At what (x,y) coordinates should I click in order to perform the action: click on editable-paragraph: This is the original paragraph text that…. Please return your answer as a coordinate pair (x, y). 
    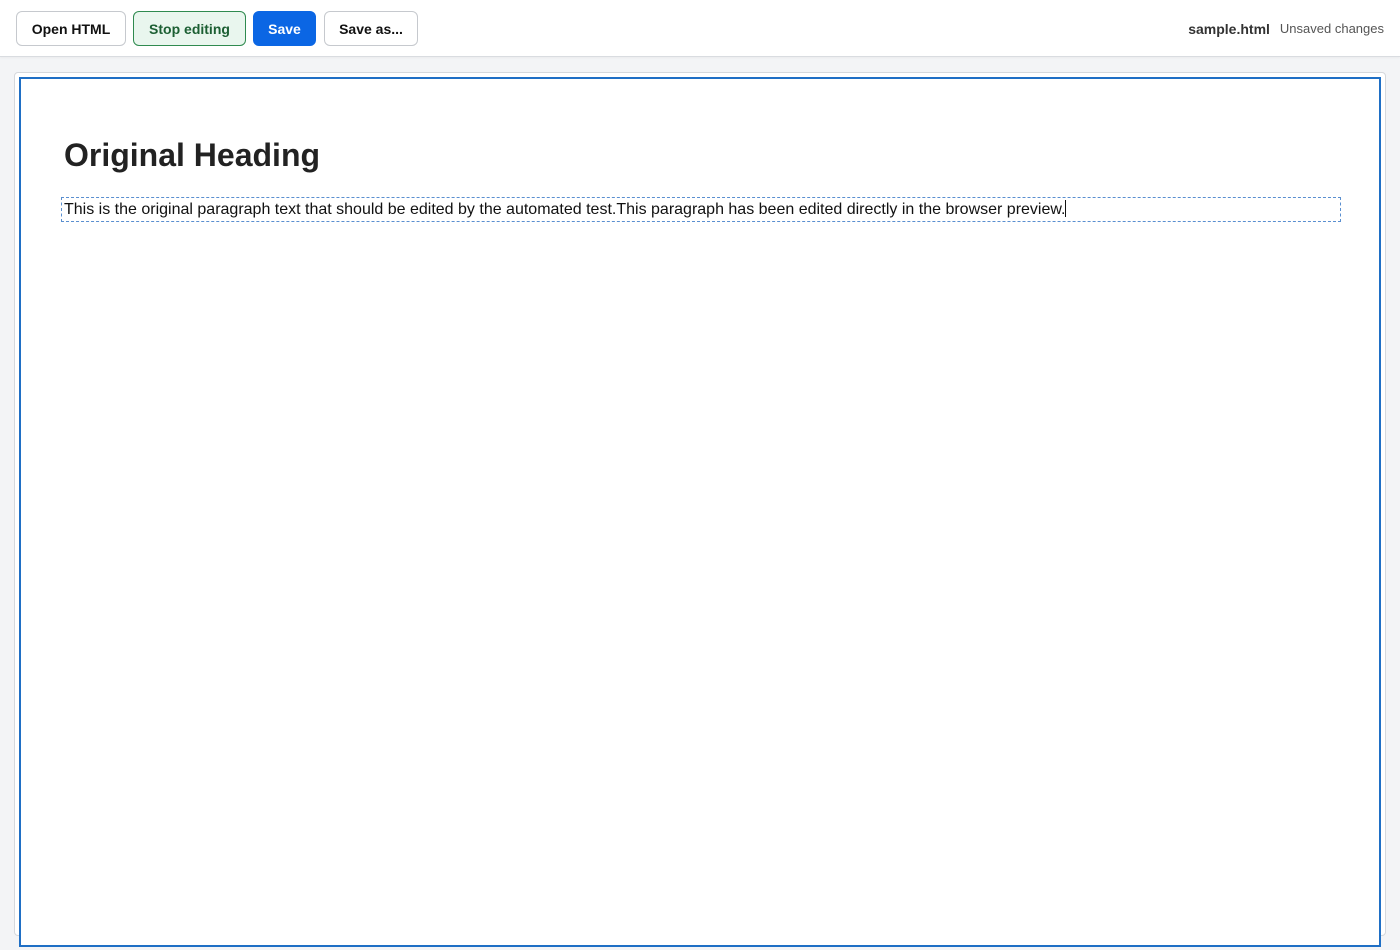
    Looking at the image, I should click on (701, 209).